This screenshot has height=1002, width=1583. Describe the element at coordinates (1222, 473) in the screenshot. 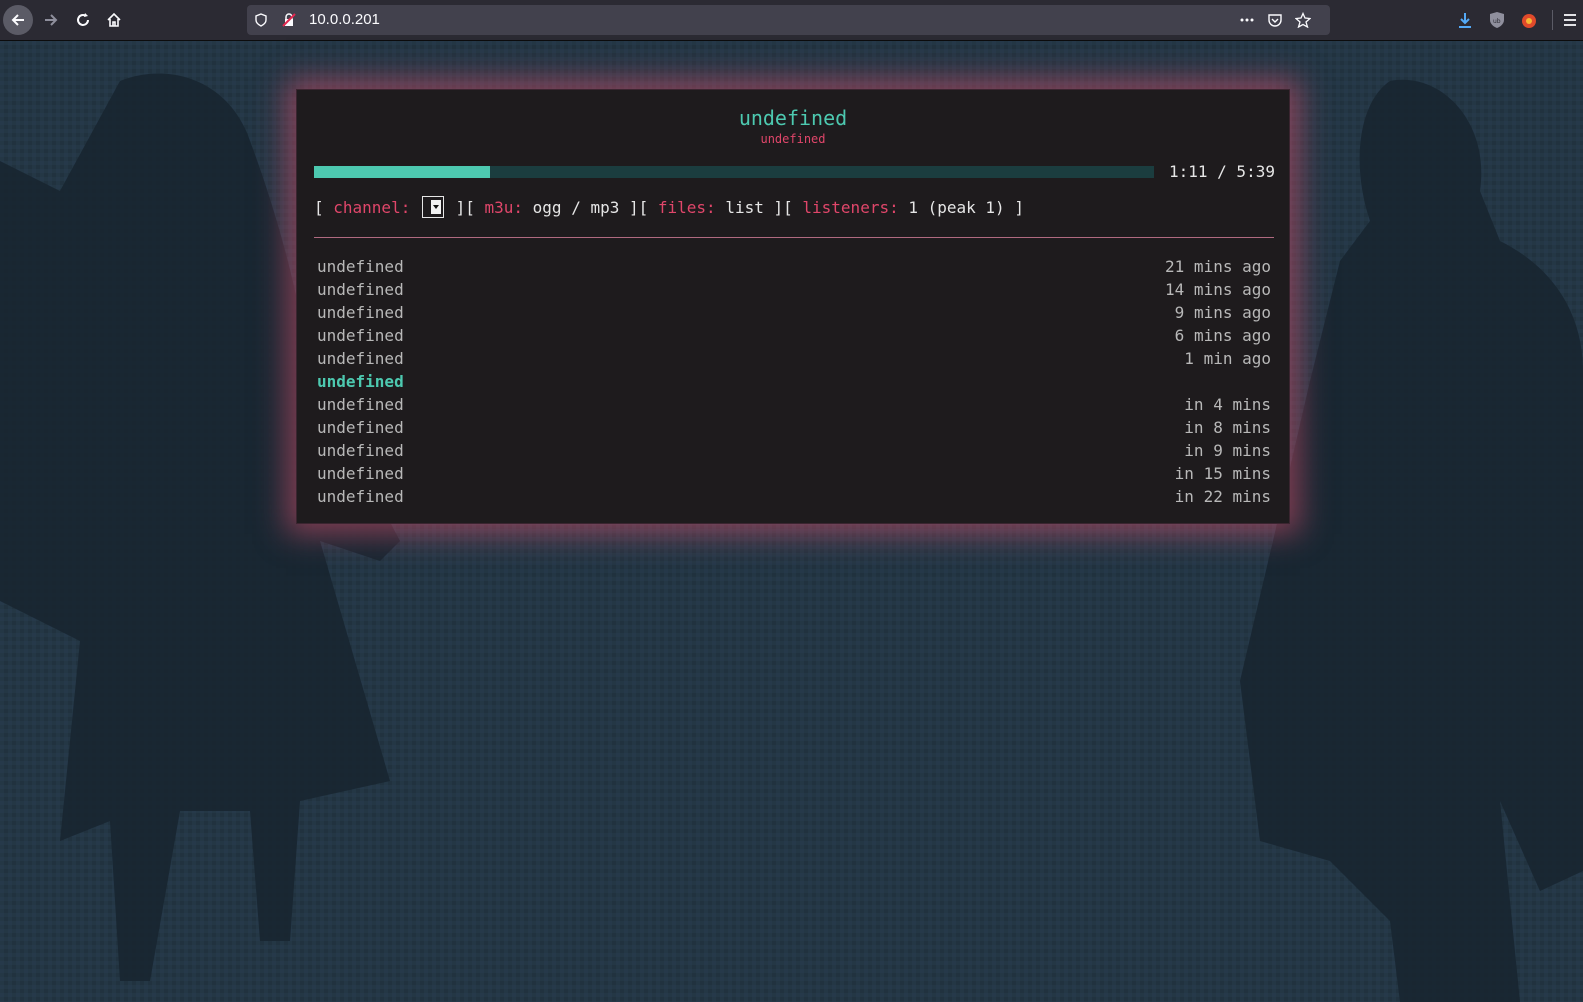

I see `track-time: in 15 mins` at that location.